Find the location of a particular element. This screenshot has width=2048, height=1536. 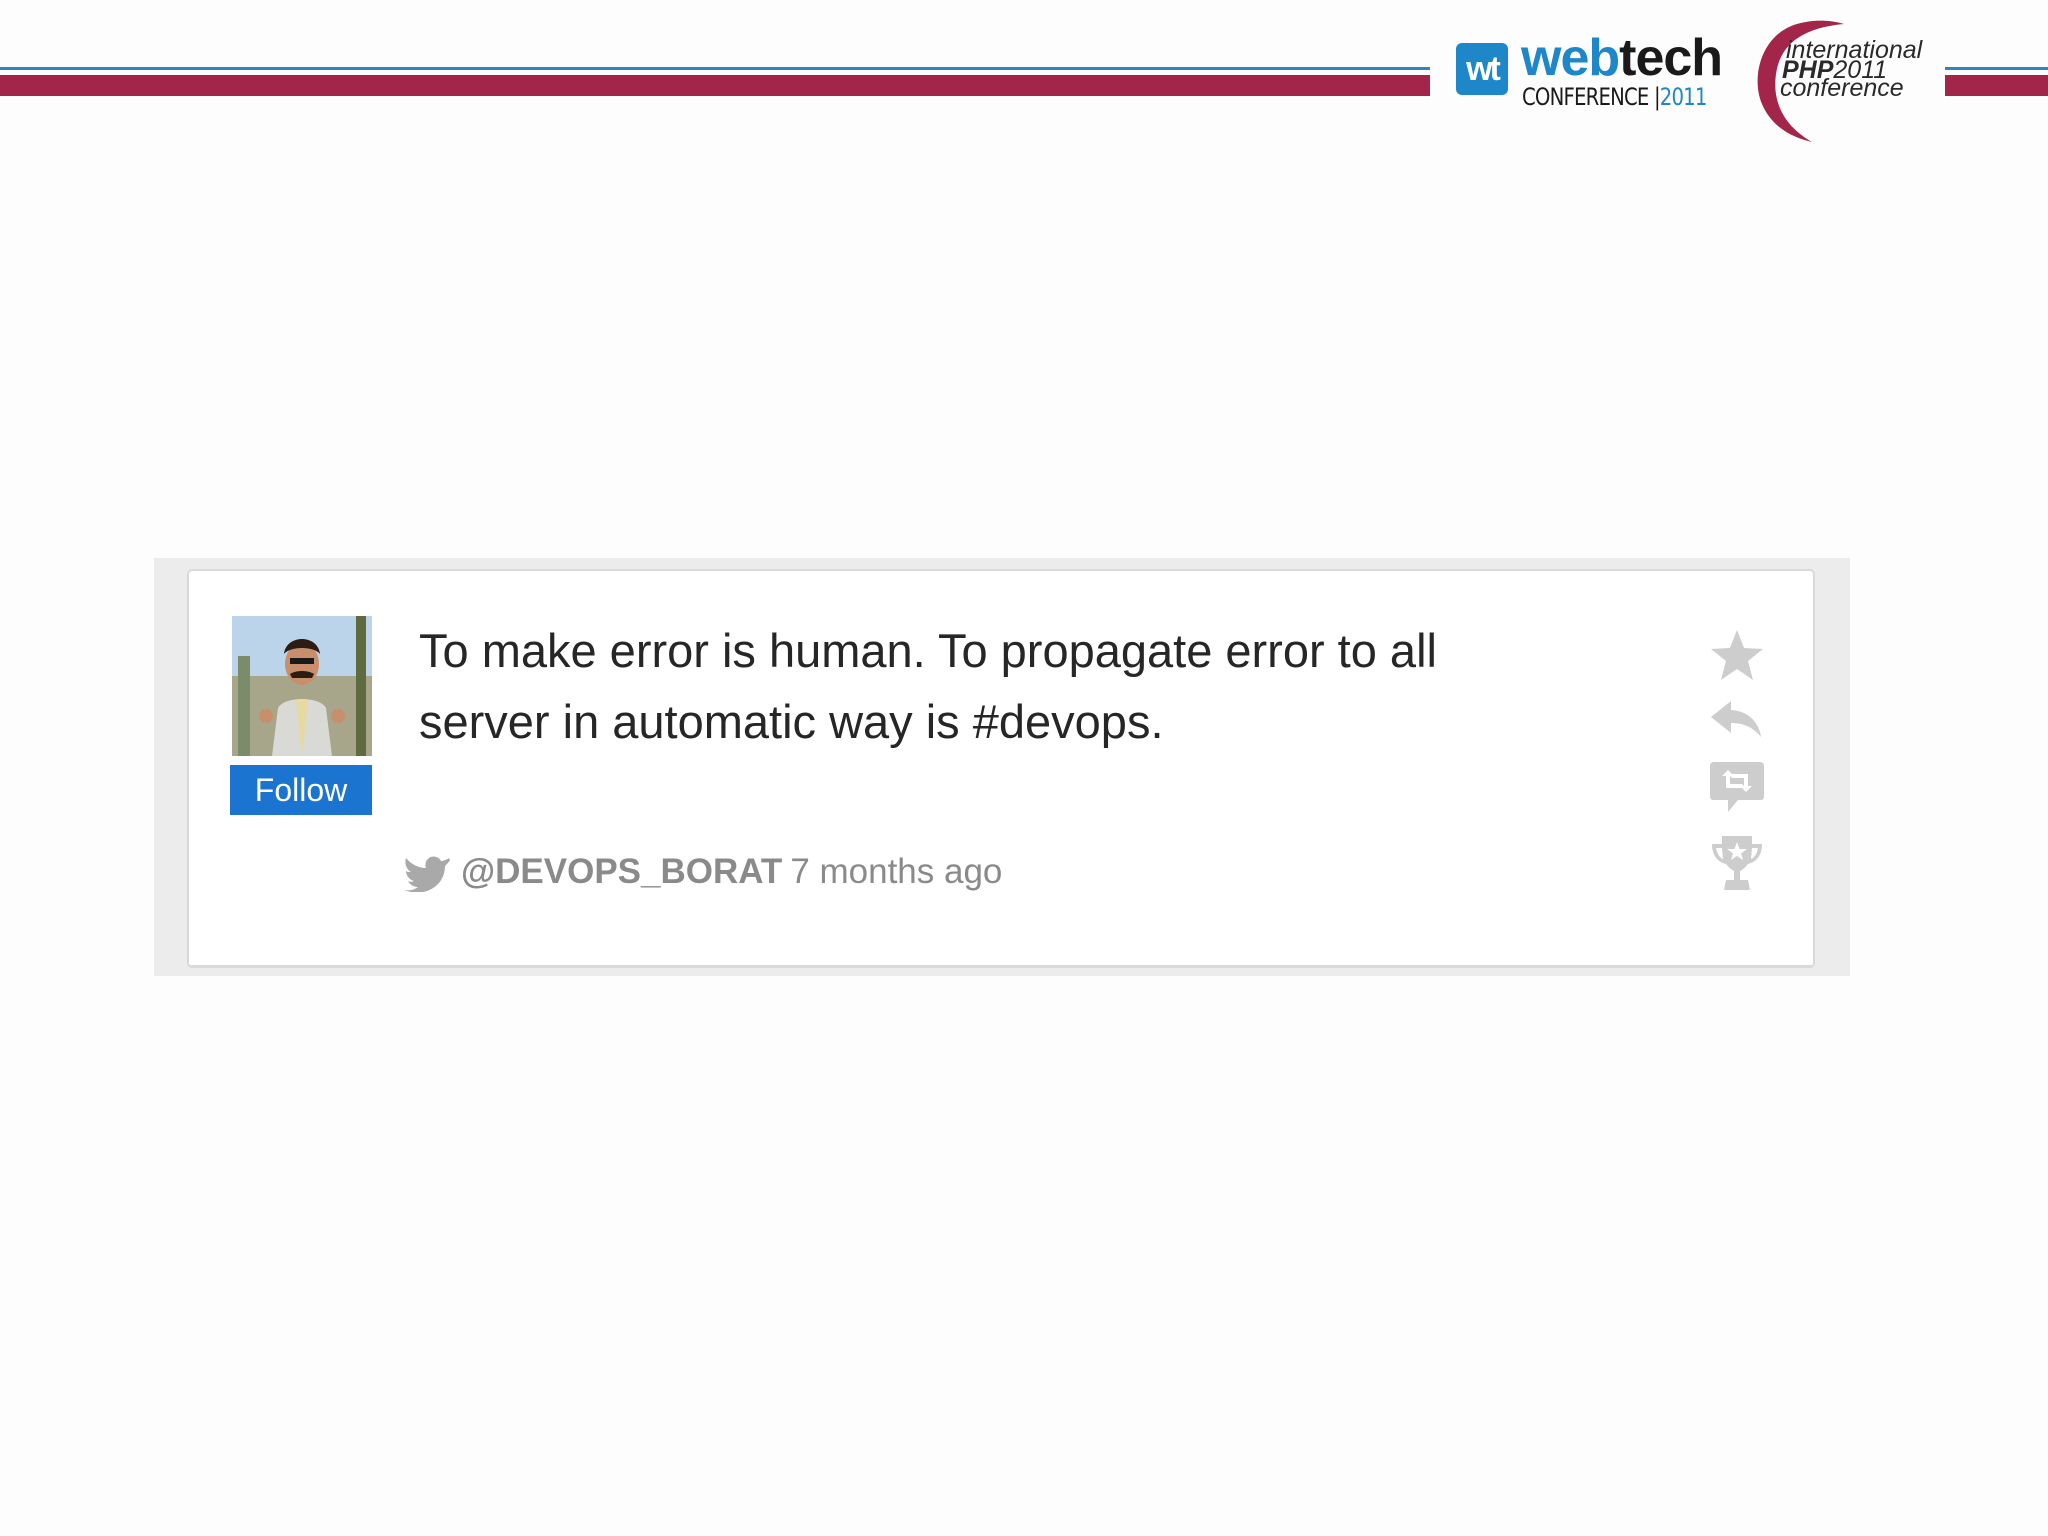

header-thin-bar is located at coordinates (715, 68).